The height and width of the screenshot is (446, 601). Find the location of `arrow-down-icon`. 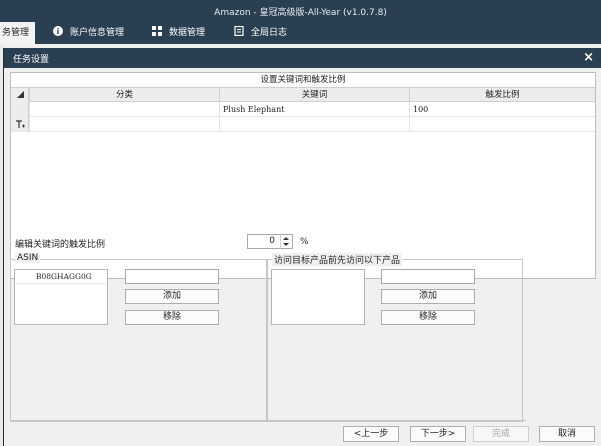

arrow-down-icon is located at coordinates (286, 244).